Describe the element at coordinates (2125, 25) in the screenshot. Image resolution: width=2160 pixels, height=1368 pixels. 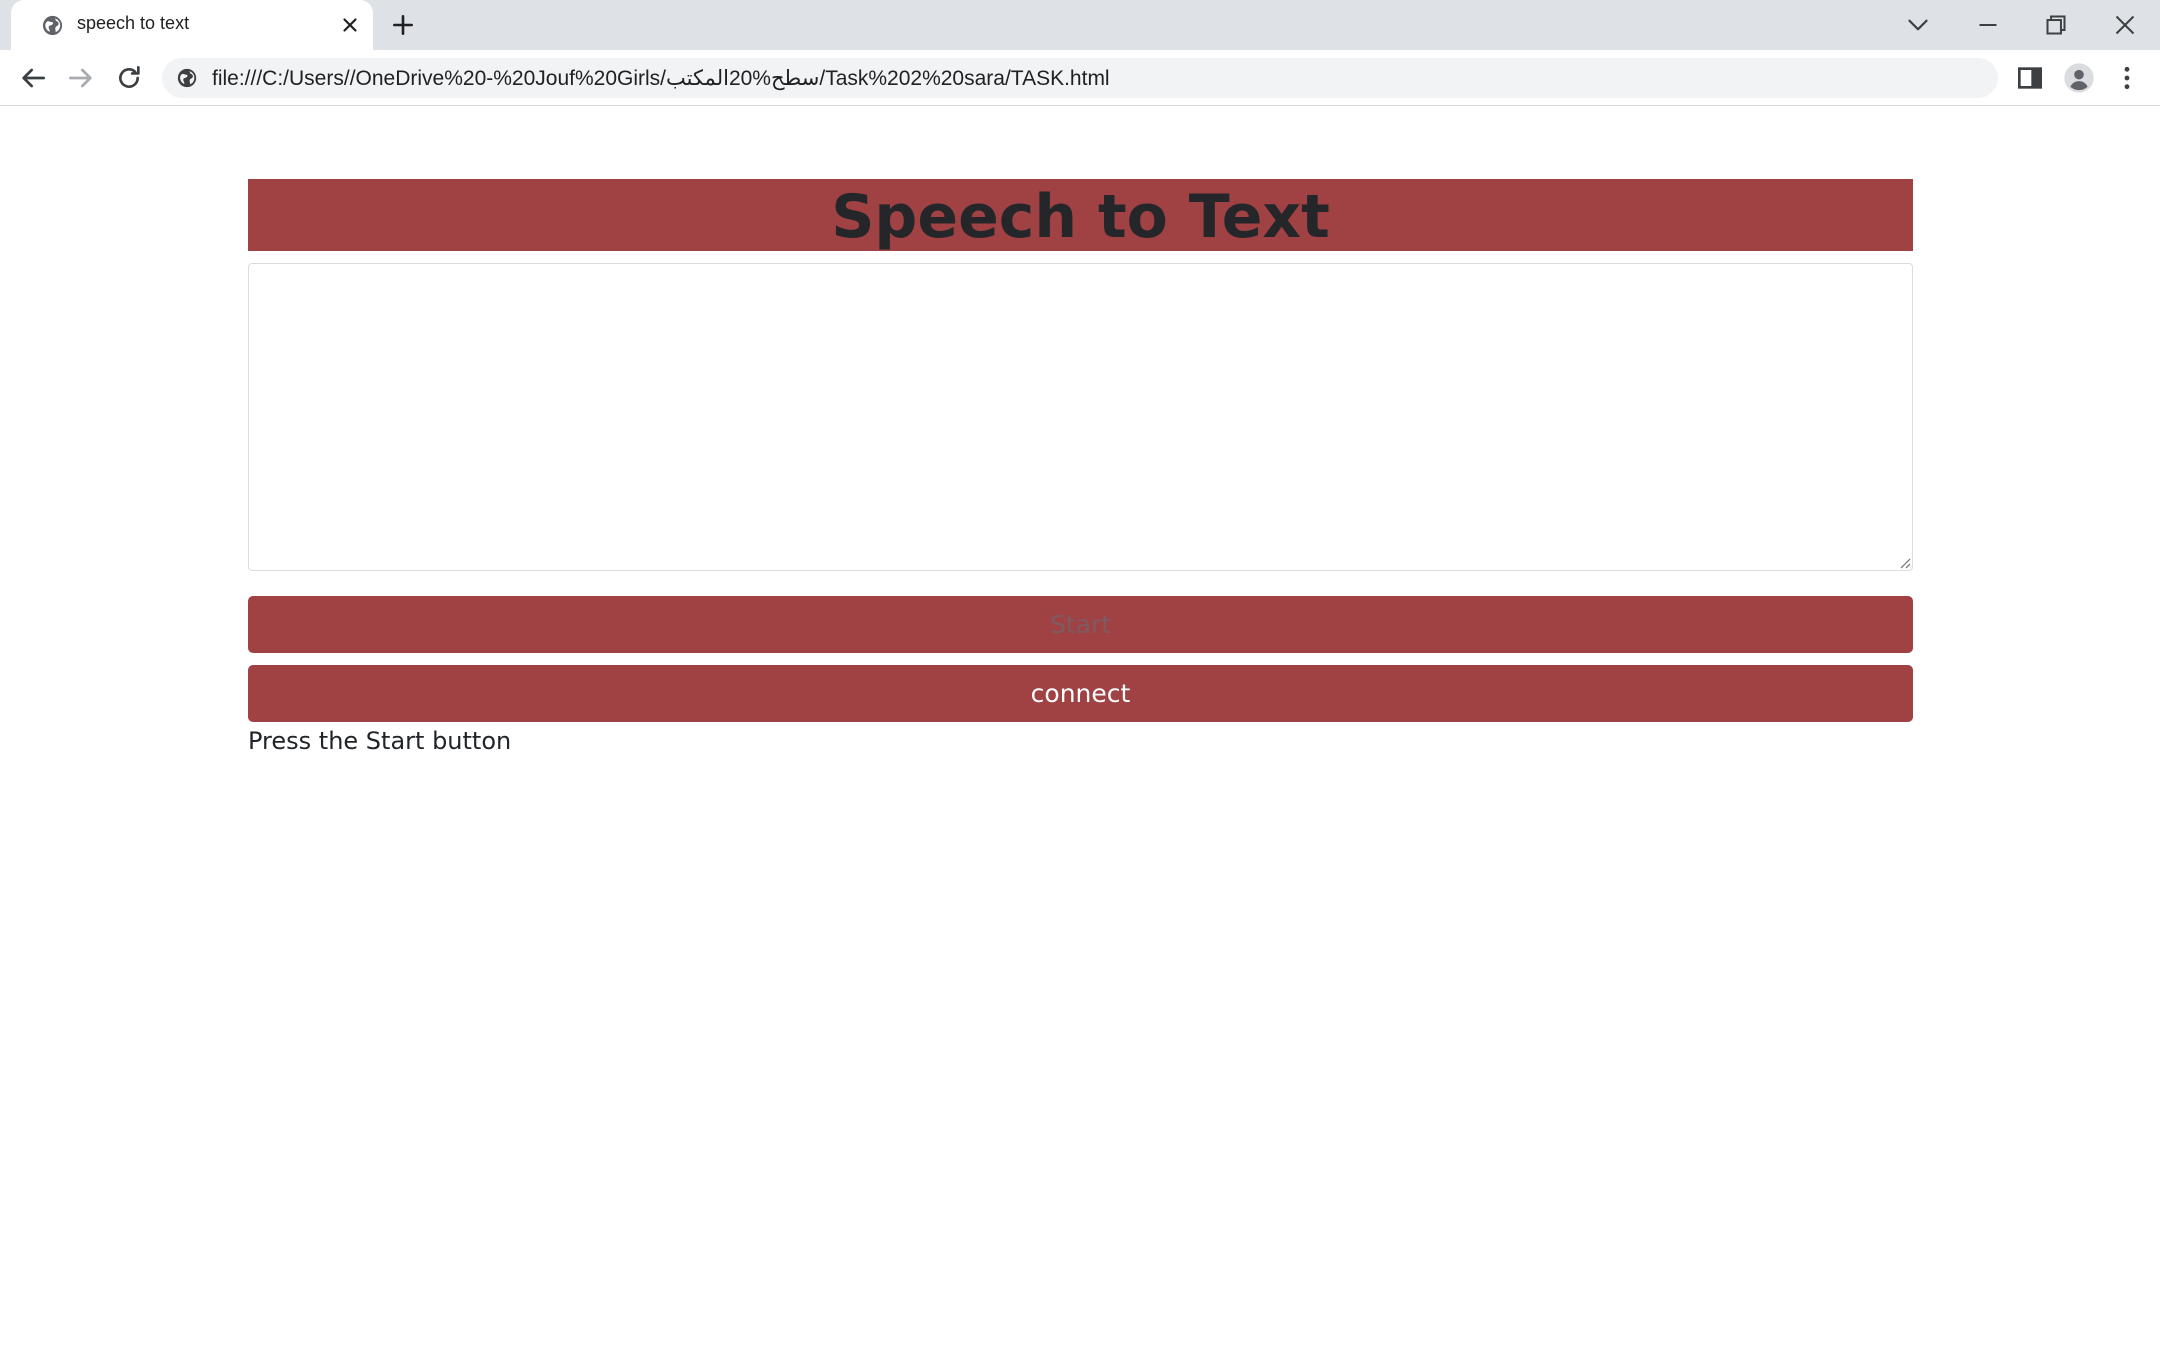
I see `close-window-icon` at that location.